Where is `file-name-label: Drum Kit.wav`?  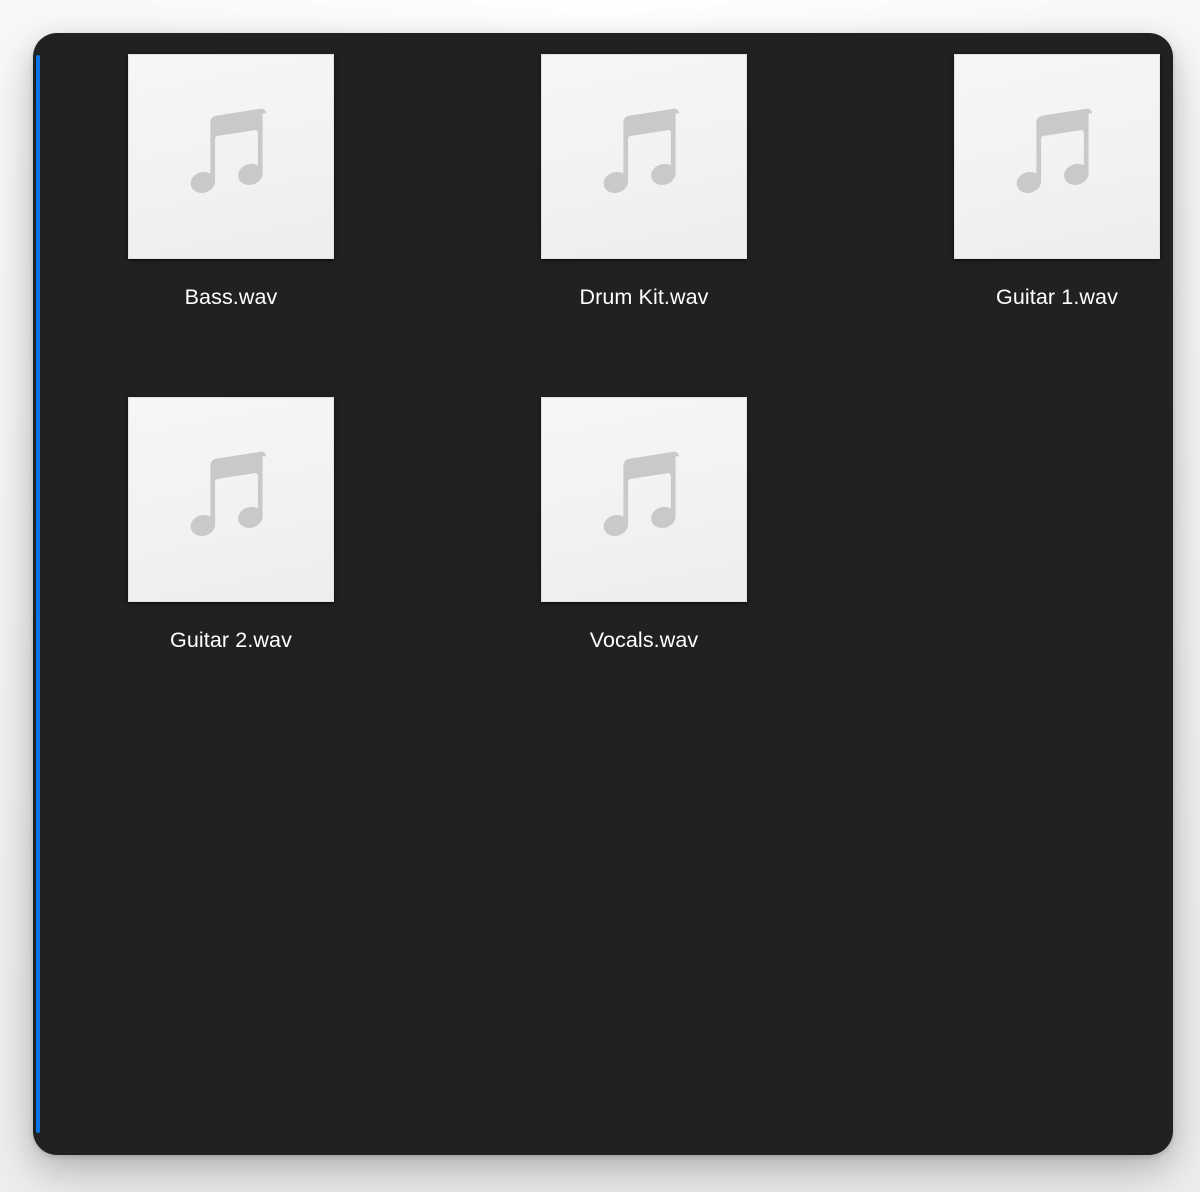
file-name-label: Drum Kit.wav is located at coordinates (644, 297).